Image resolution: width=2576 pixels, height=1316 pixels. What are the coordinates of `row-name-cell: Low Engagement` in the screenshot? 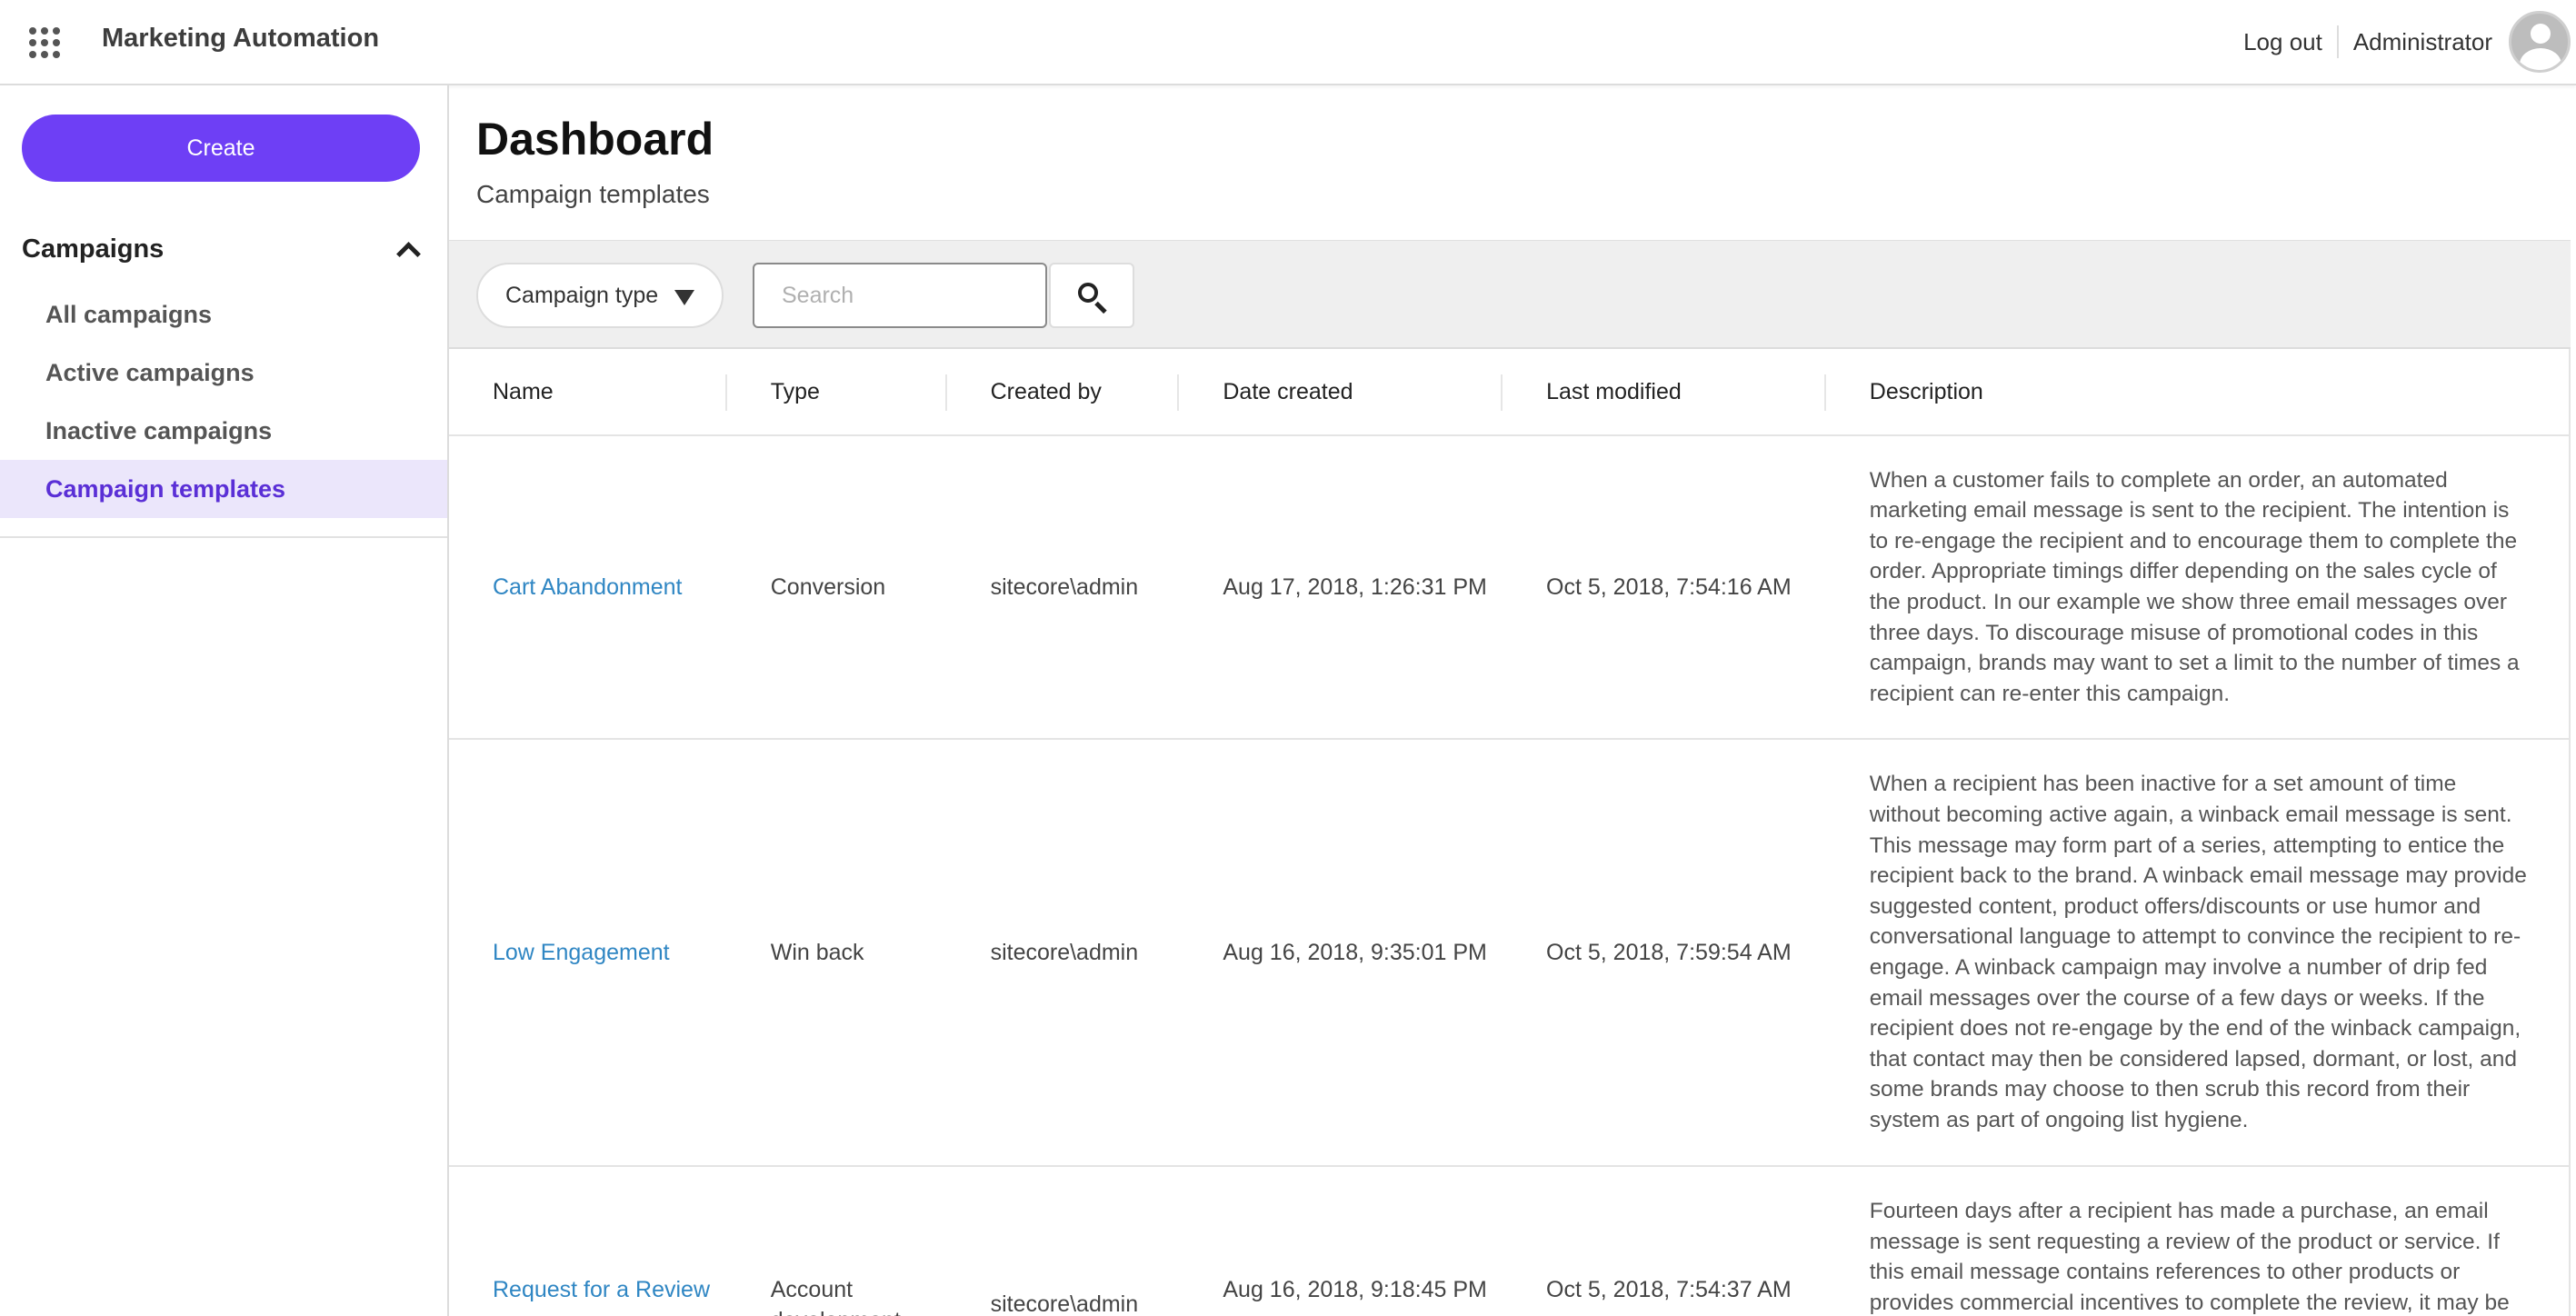 It's located at (588, 952).